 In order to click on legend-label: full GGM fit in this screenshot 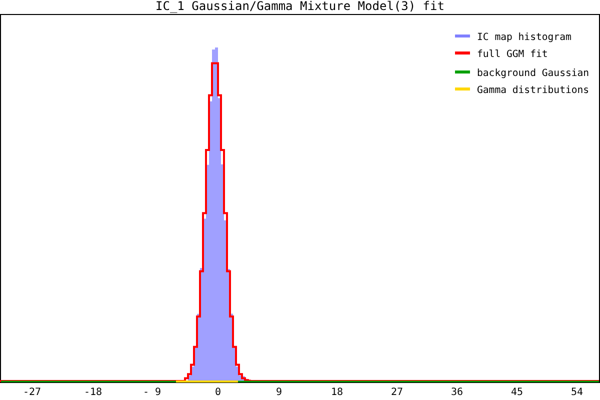, I will do `click(512, 54)`.